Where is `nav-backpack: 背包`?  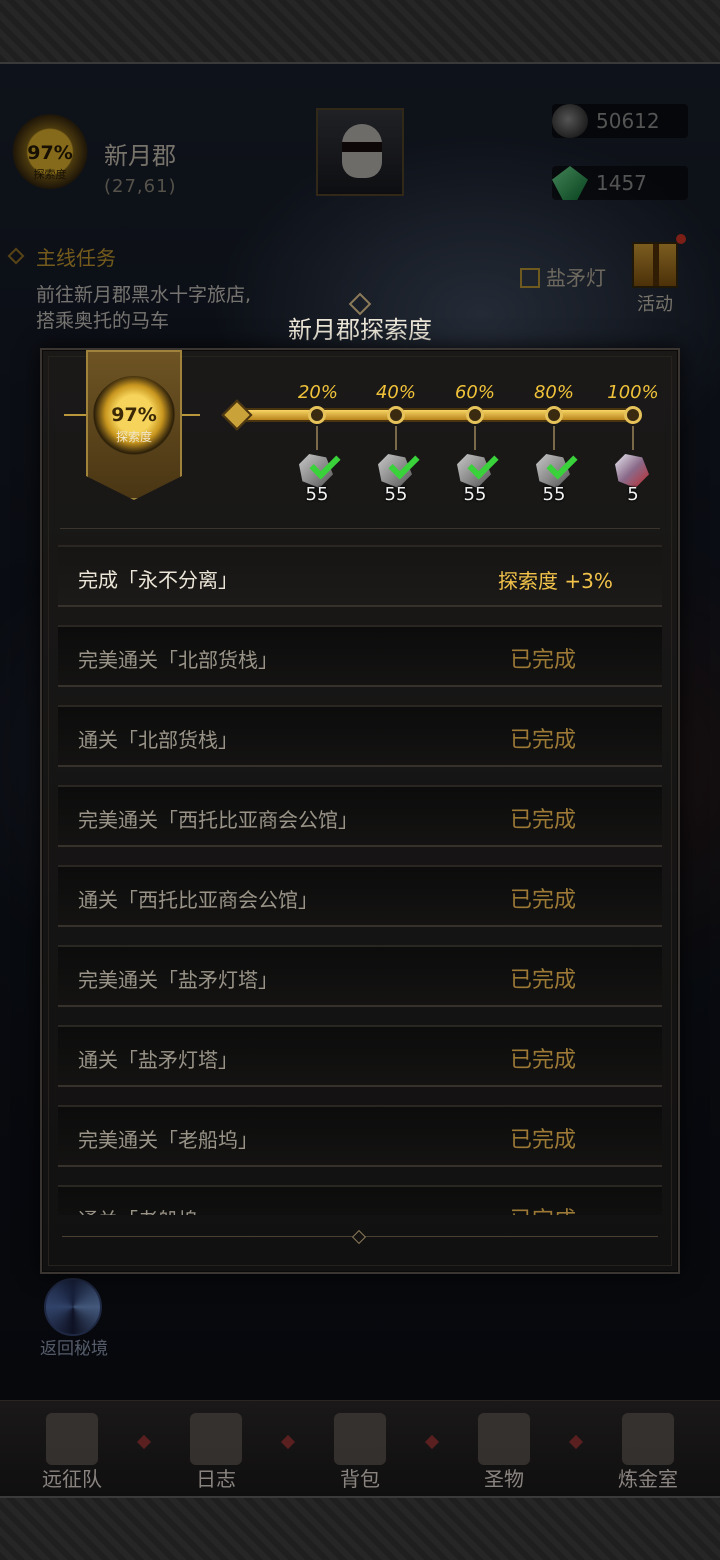 nav-backpack: 背包 is located at coordinates (360, 1449).